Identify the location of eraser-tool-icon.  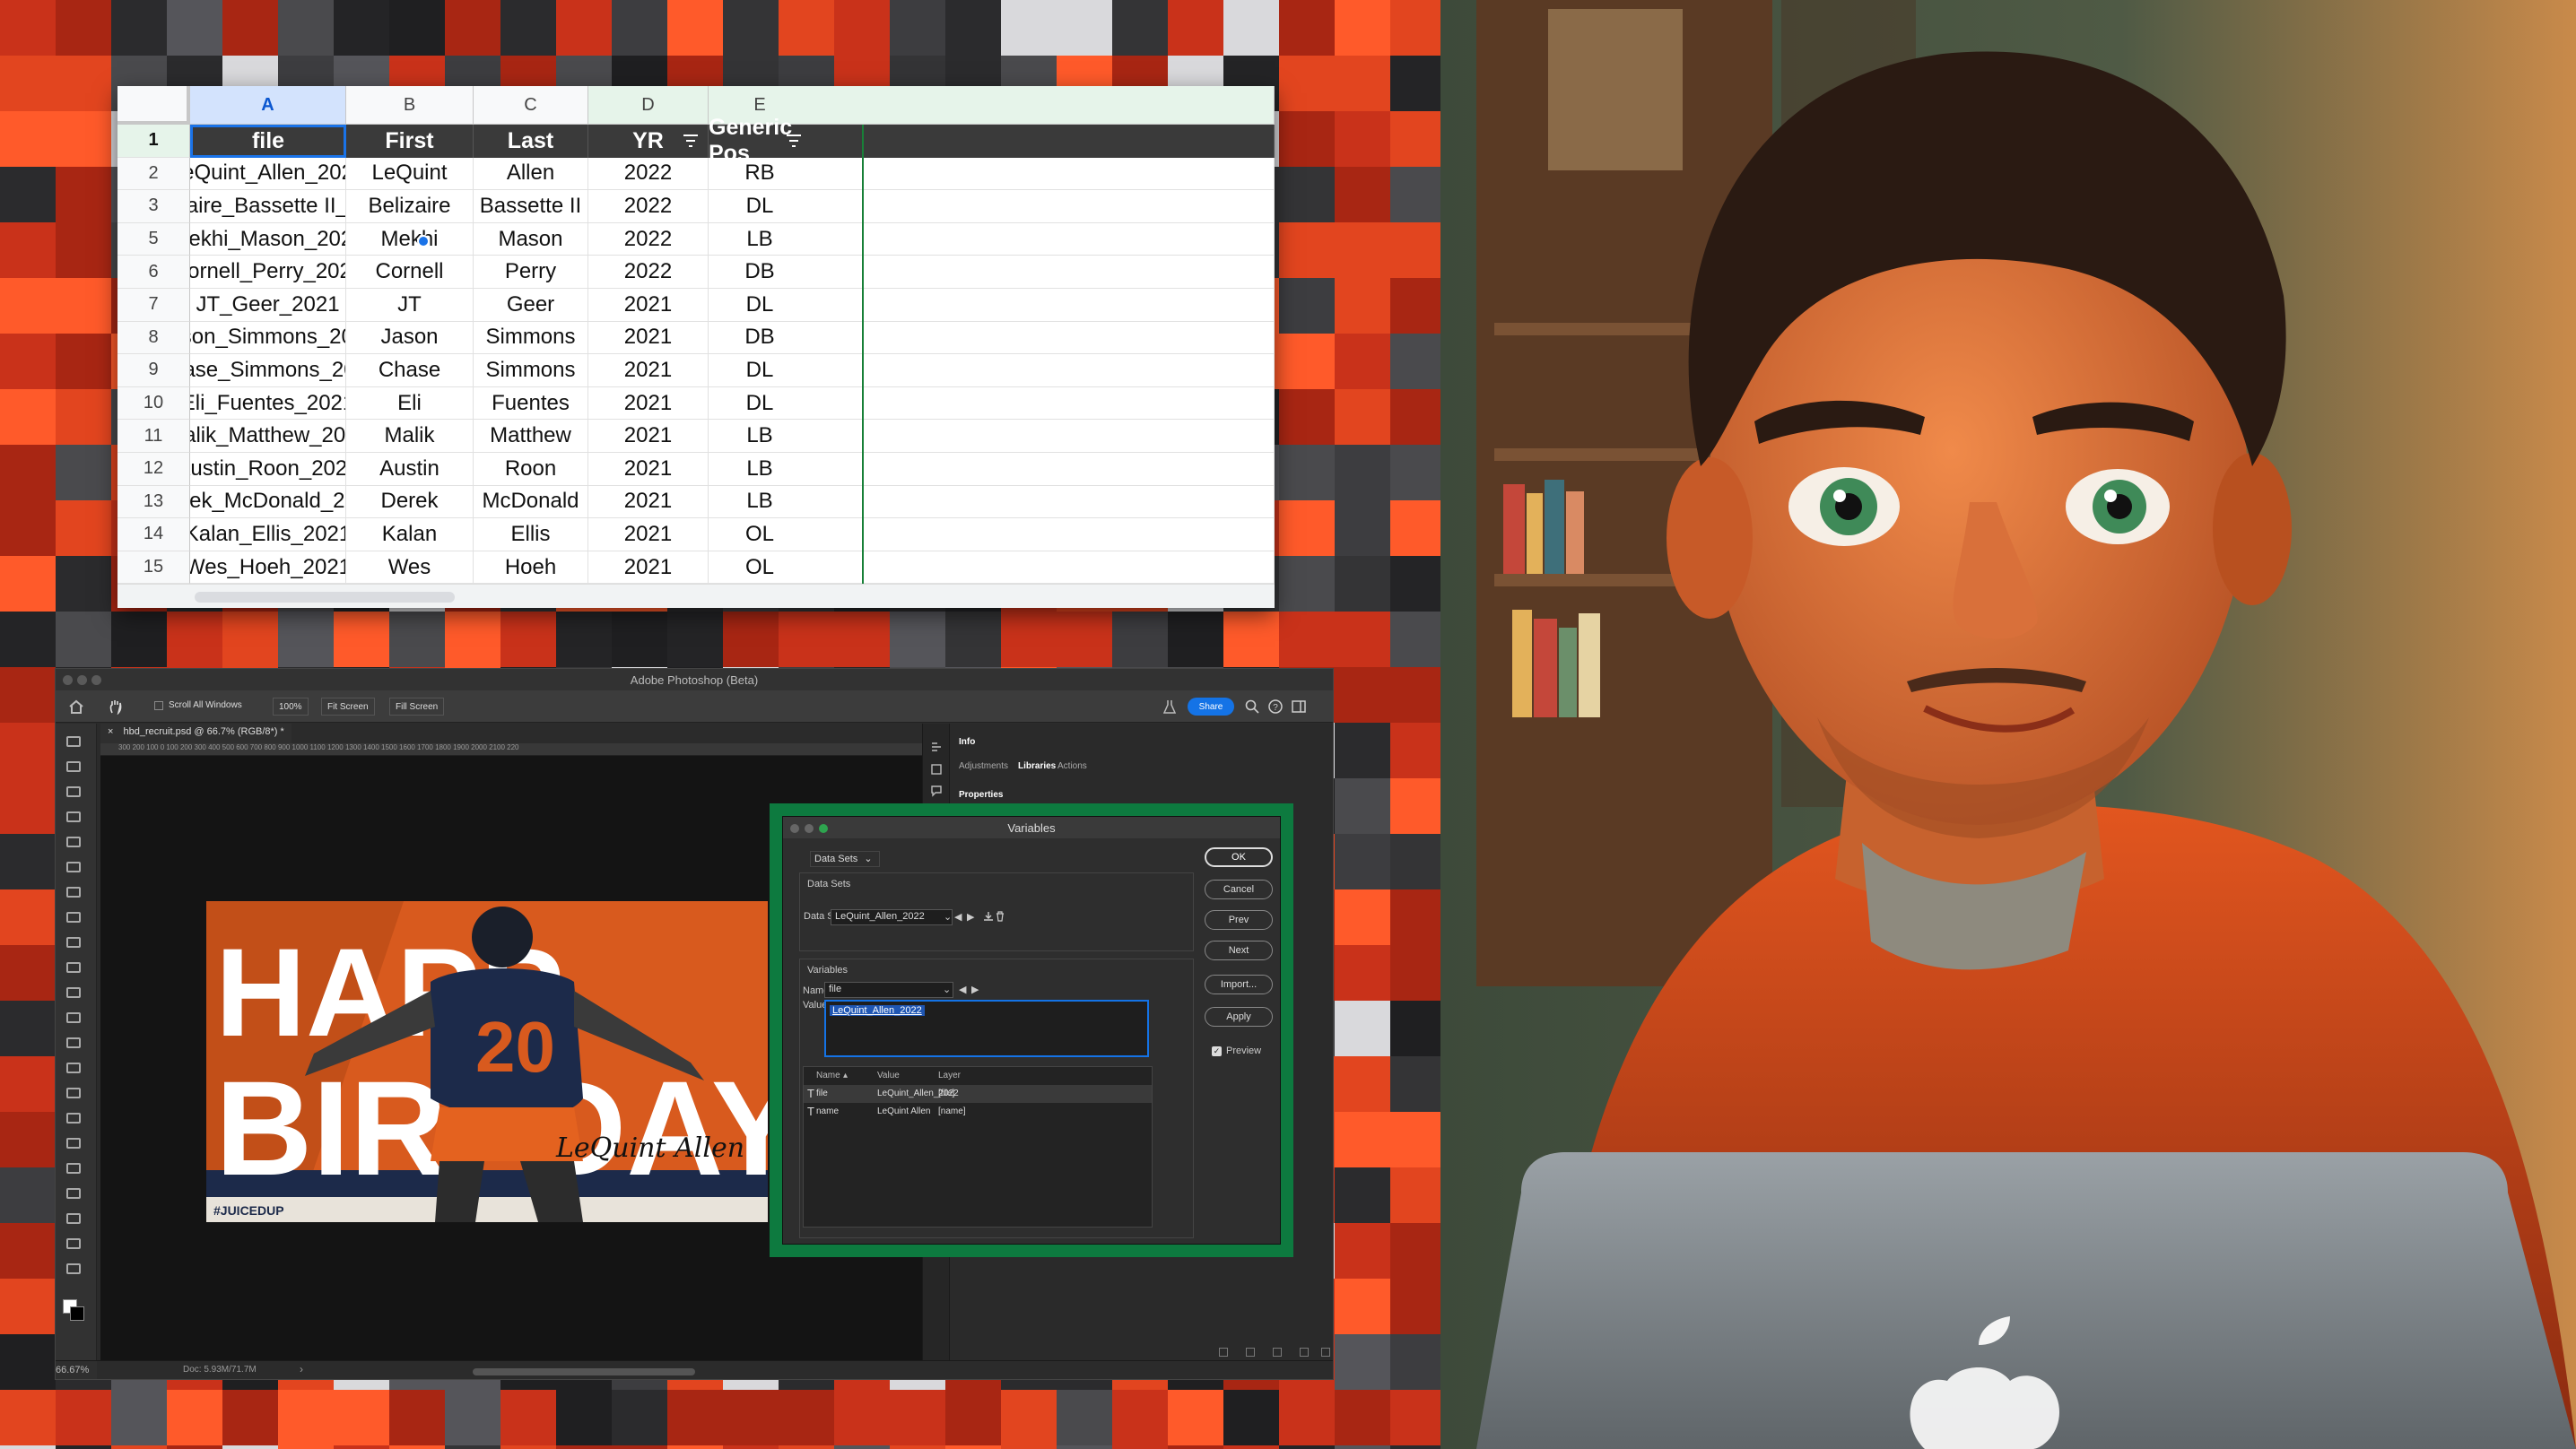
(73, 1017).